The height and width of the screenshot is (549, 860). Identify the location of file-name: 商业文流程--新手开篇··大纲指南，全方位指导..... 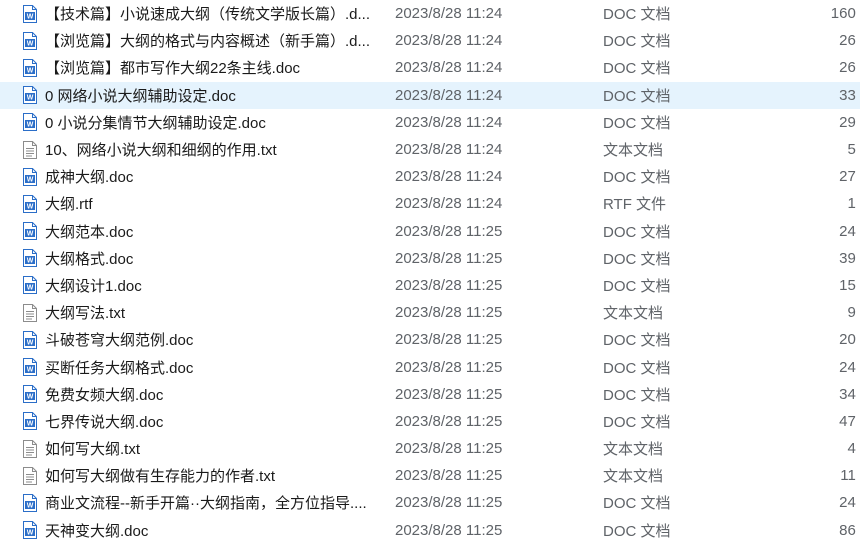
(206, 504).